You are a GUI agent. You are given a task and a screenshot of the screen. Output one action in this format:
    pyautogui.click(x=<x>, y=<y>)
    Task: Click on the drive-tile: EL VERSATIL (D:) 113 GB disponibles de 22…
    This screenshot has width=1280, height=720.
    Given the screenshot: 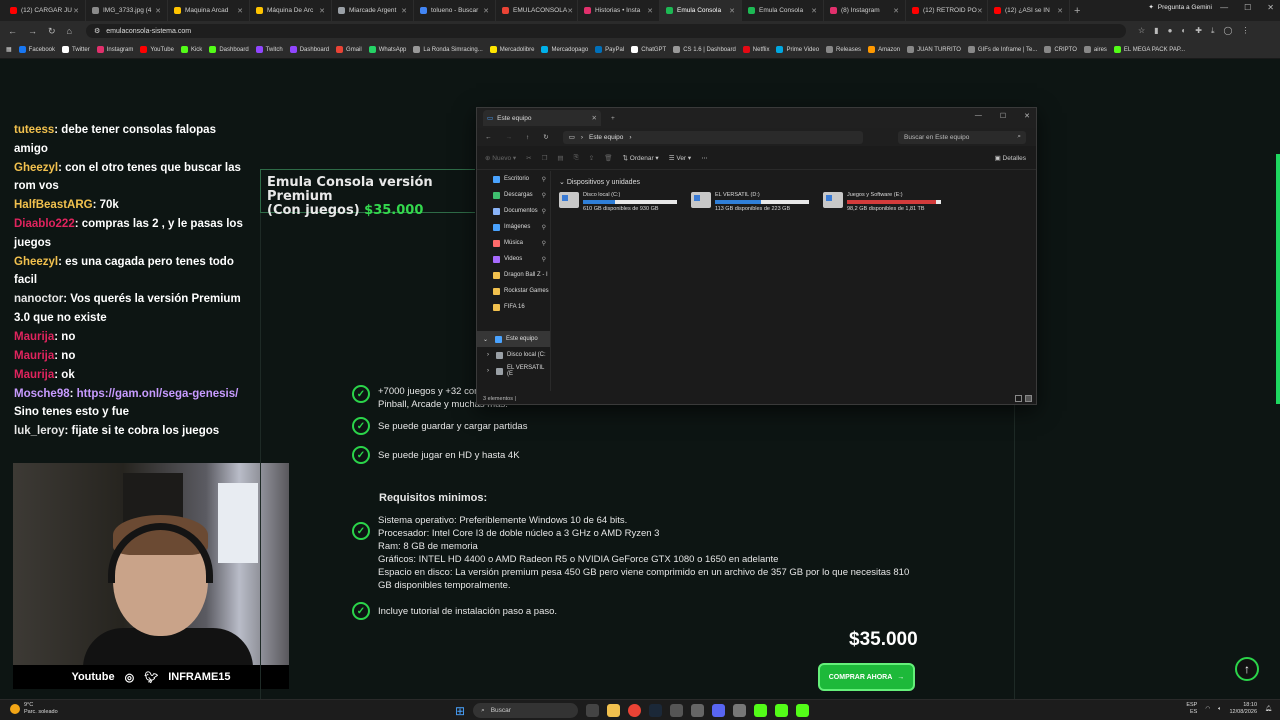 What is the action you would take?
    pyautogui.click(x=750, y=202)
    